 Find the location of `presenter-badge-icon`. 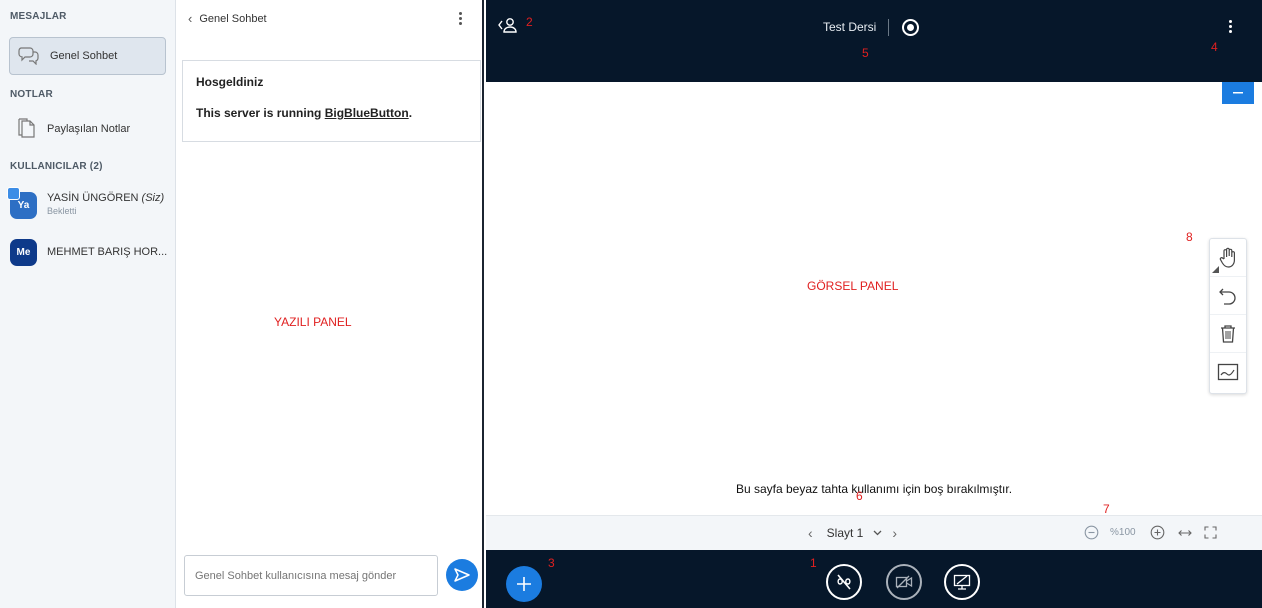

presenter-badge-icon is located at coordinates (13, 193).